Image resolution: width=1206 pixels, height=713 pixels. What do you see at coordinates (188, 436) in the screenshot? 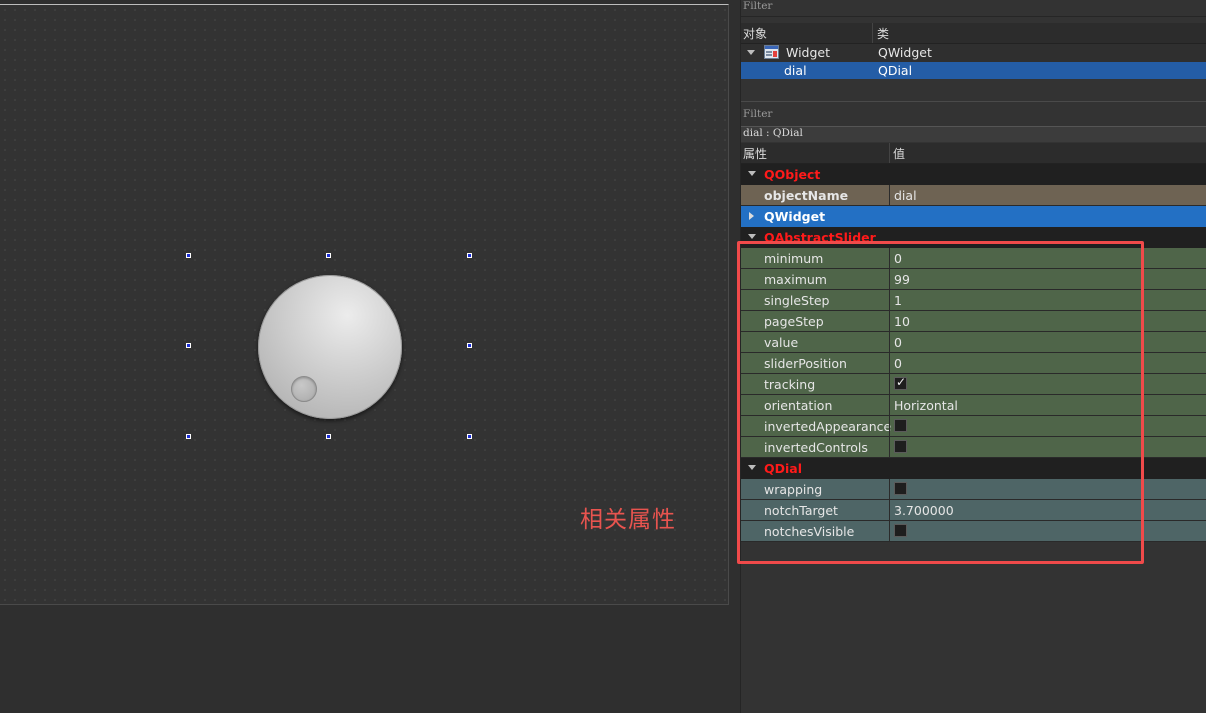
I see `resize-handle-bottom-left` at bounding box center [188, 436].